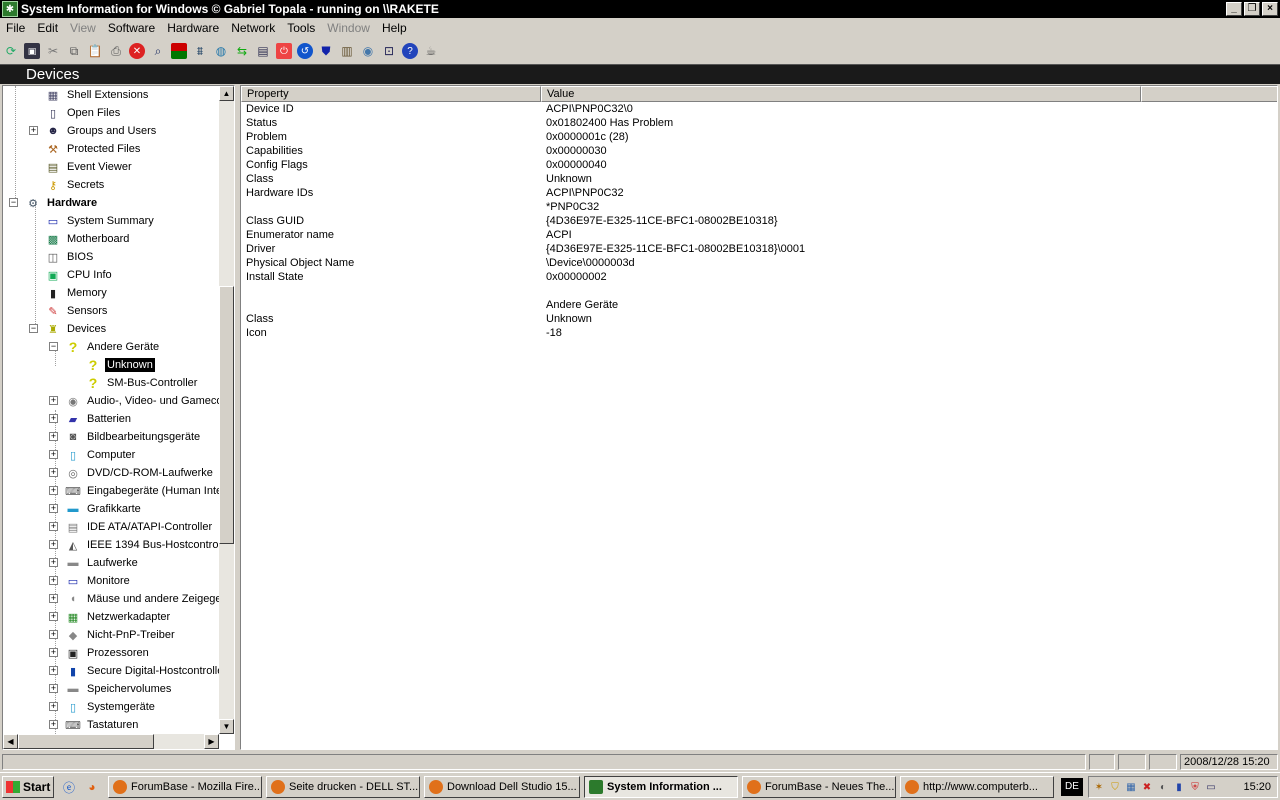 The width and height of the screenshot is (1280, 800). I want to click on scroll-thumb, so click(226, 415).